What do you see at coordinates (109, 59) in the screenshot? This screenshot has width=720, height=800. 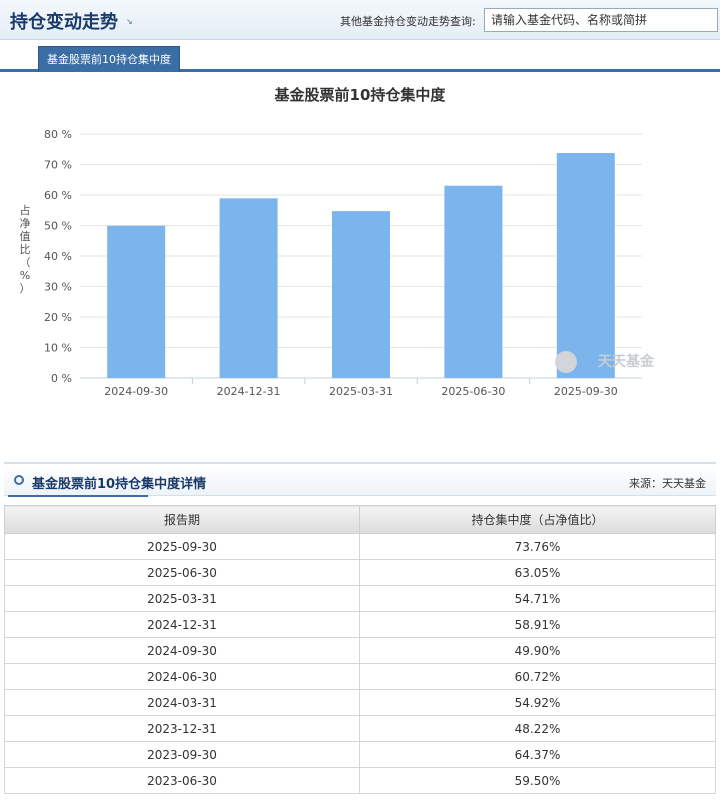 I see `tab-top10-concentration: 基金股票前10持仓集中度` at bounding box center [109, 59].